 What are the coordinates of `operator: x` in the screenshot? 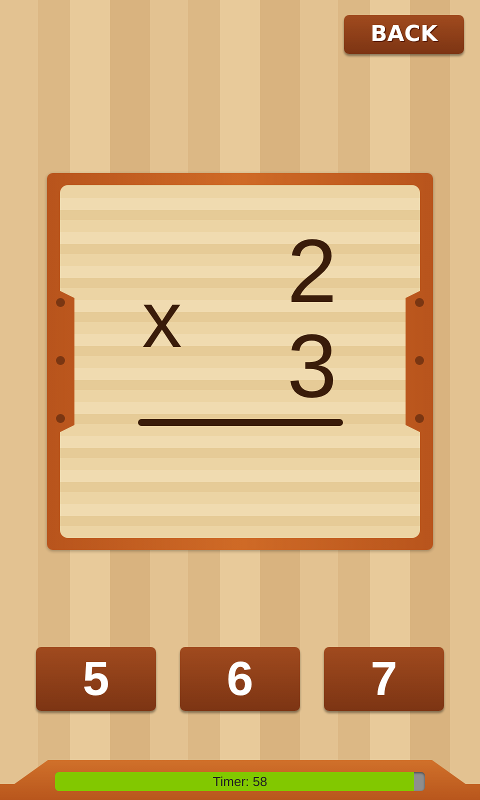 It's located at (161, 320).